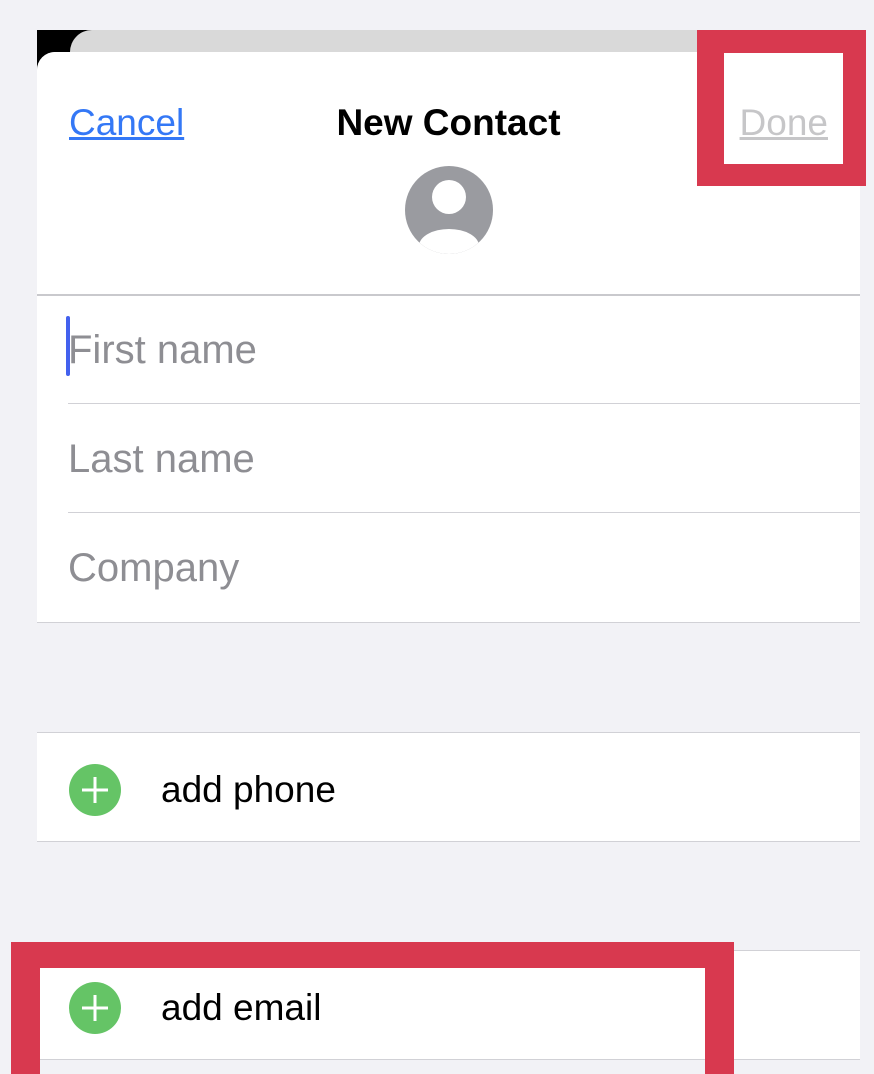 This screenshot has height=1074, width=874. I want to click on last-name-field: Last name, so click(464, 459).